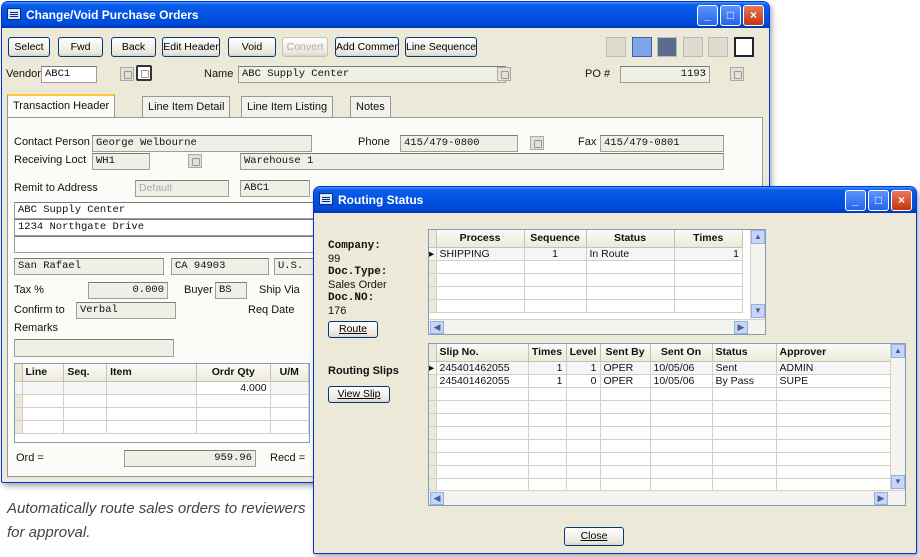 This screenshot has width=920, height=557. I want to click on receiving-code-field: WH1, so click(121, 161).